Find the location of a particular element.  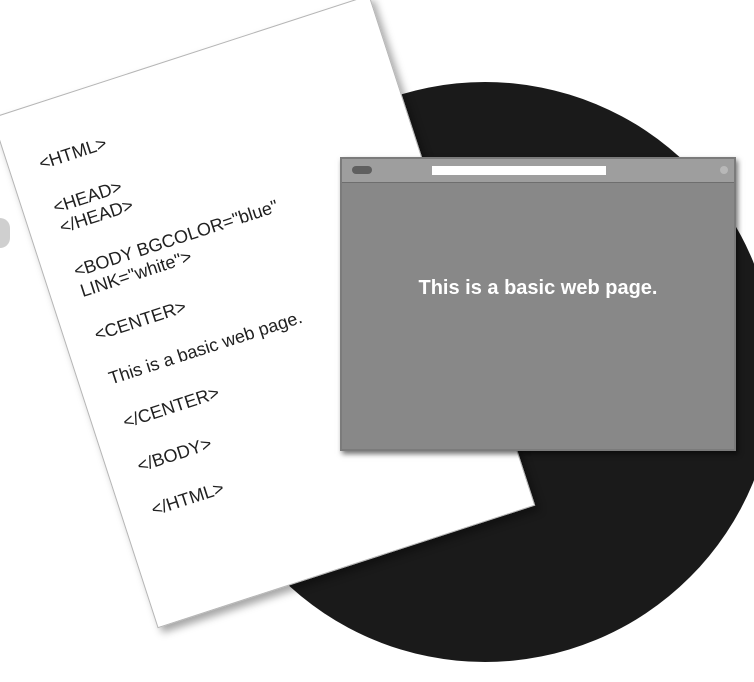

window-title-field is located at coordinates (519, 170).